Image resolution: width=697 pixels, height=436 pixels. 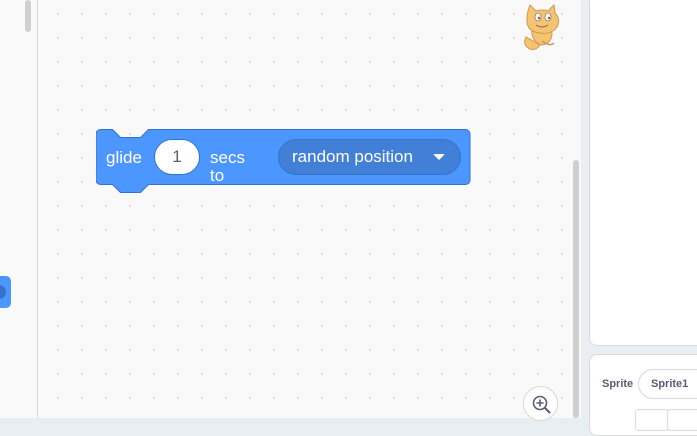 What do you see at coordinates (352, 156) in the screenshot?
I see `target-dropdown-value: random position` at bounding box center [352, 156].